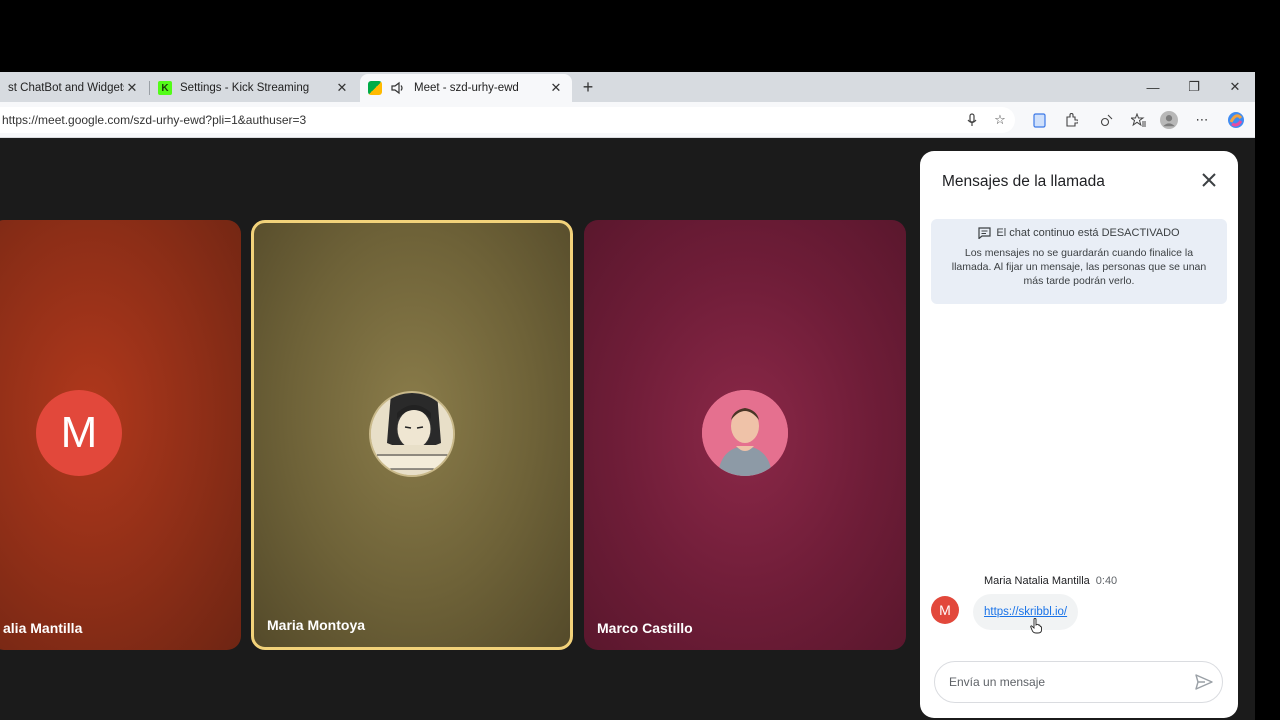 Image resolution: width=1280 pixels, height=720 pixels. Describe the element at coordinates (245, 88) in the screenshot. I see `tab-title: Settings - Kick Streaming` at that location.